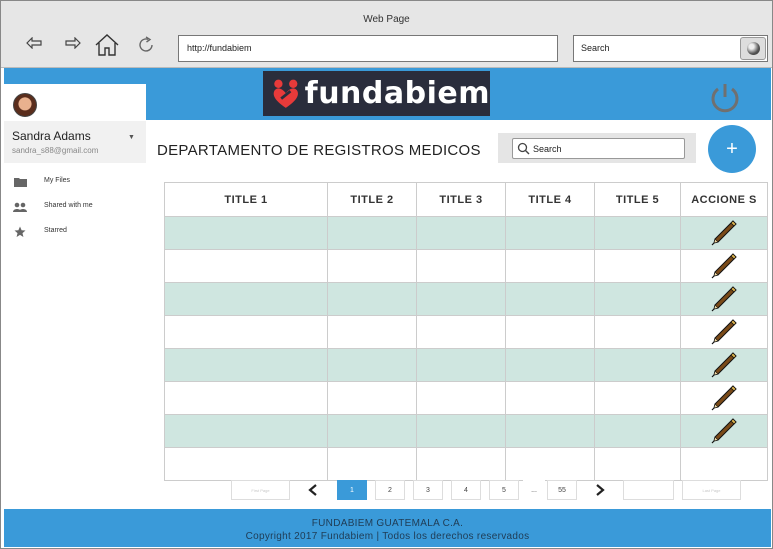 The height and width of the screenshot is (549, 773). Describe the element at coordinates (376, 93) in the screenshot. I see `fundabiem-logo: fundabiem` at that location.